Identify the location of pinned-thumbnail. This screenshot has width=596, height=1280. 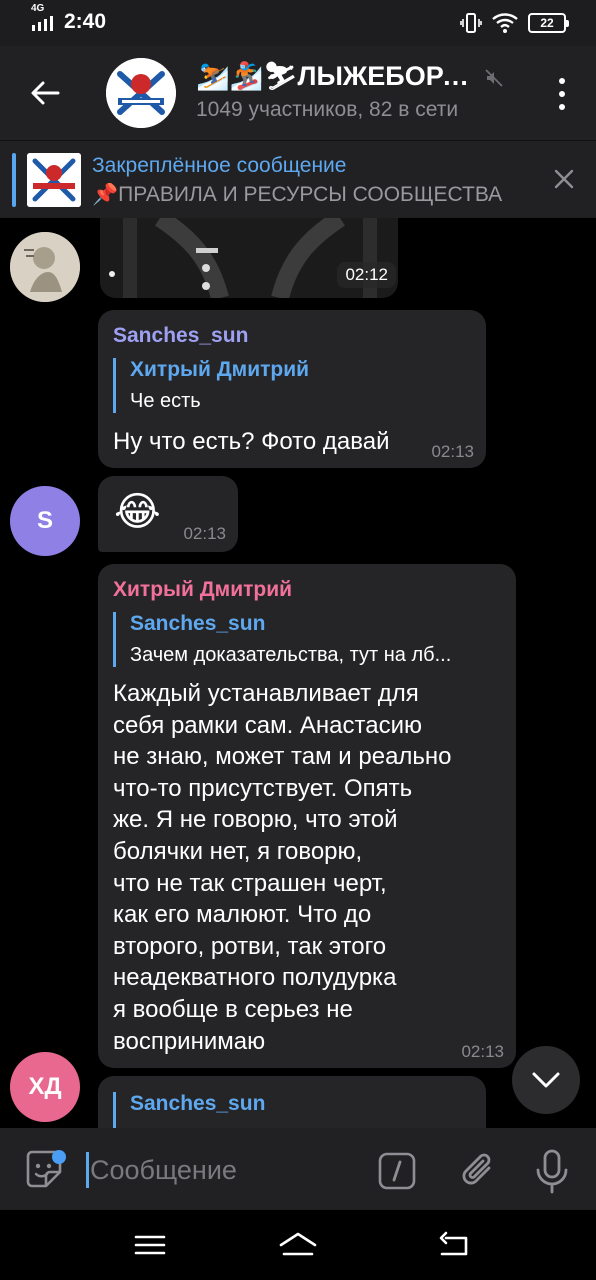
(54, 180).